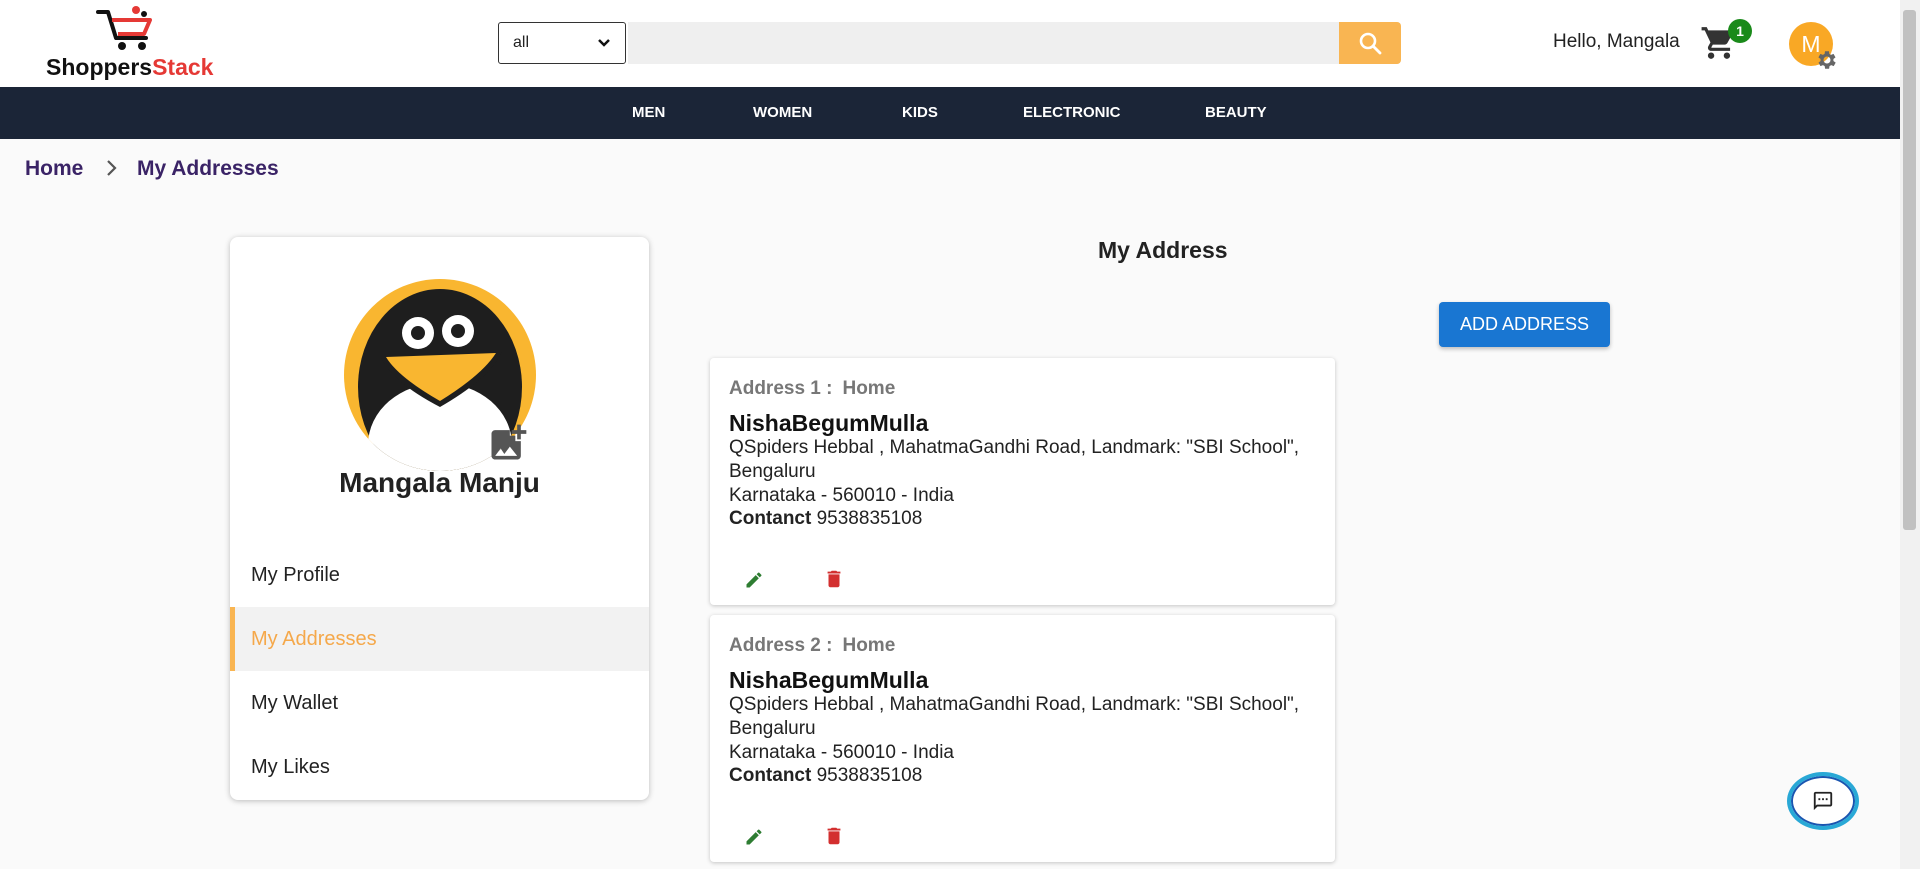  What do you see at coordinates (920, 113) in the screenshot?
I see `nav-item-kids: KIDS` at bounding box center [920, 113].